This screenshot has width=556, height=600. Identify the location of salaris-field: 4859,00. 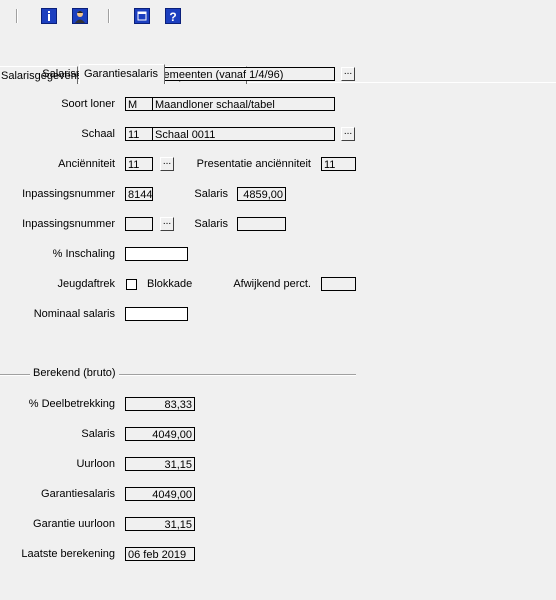
(261, 194).